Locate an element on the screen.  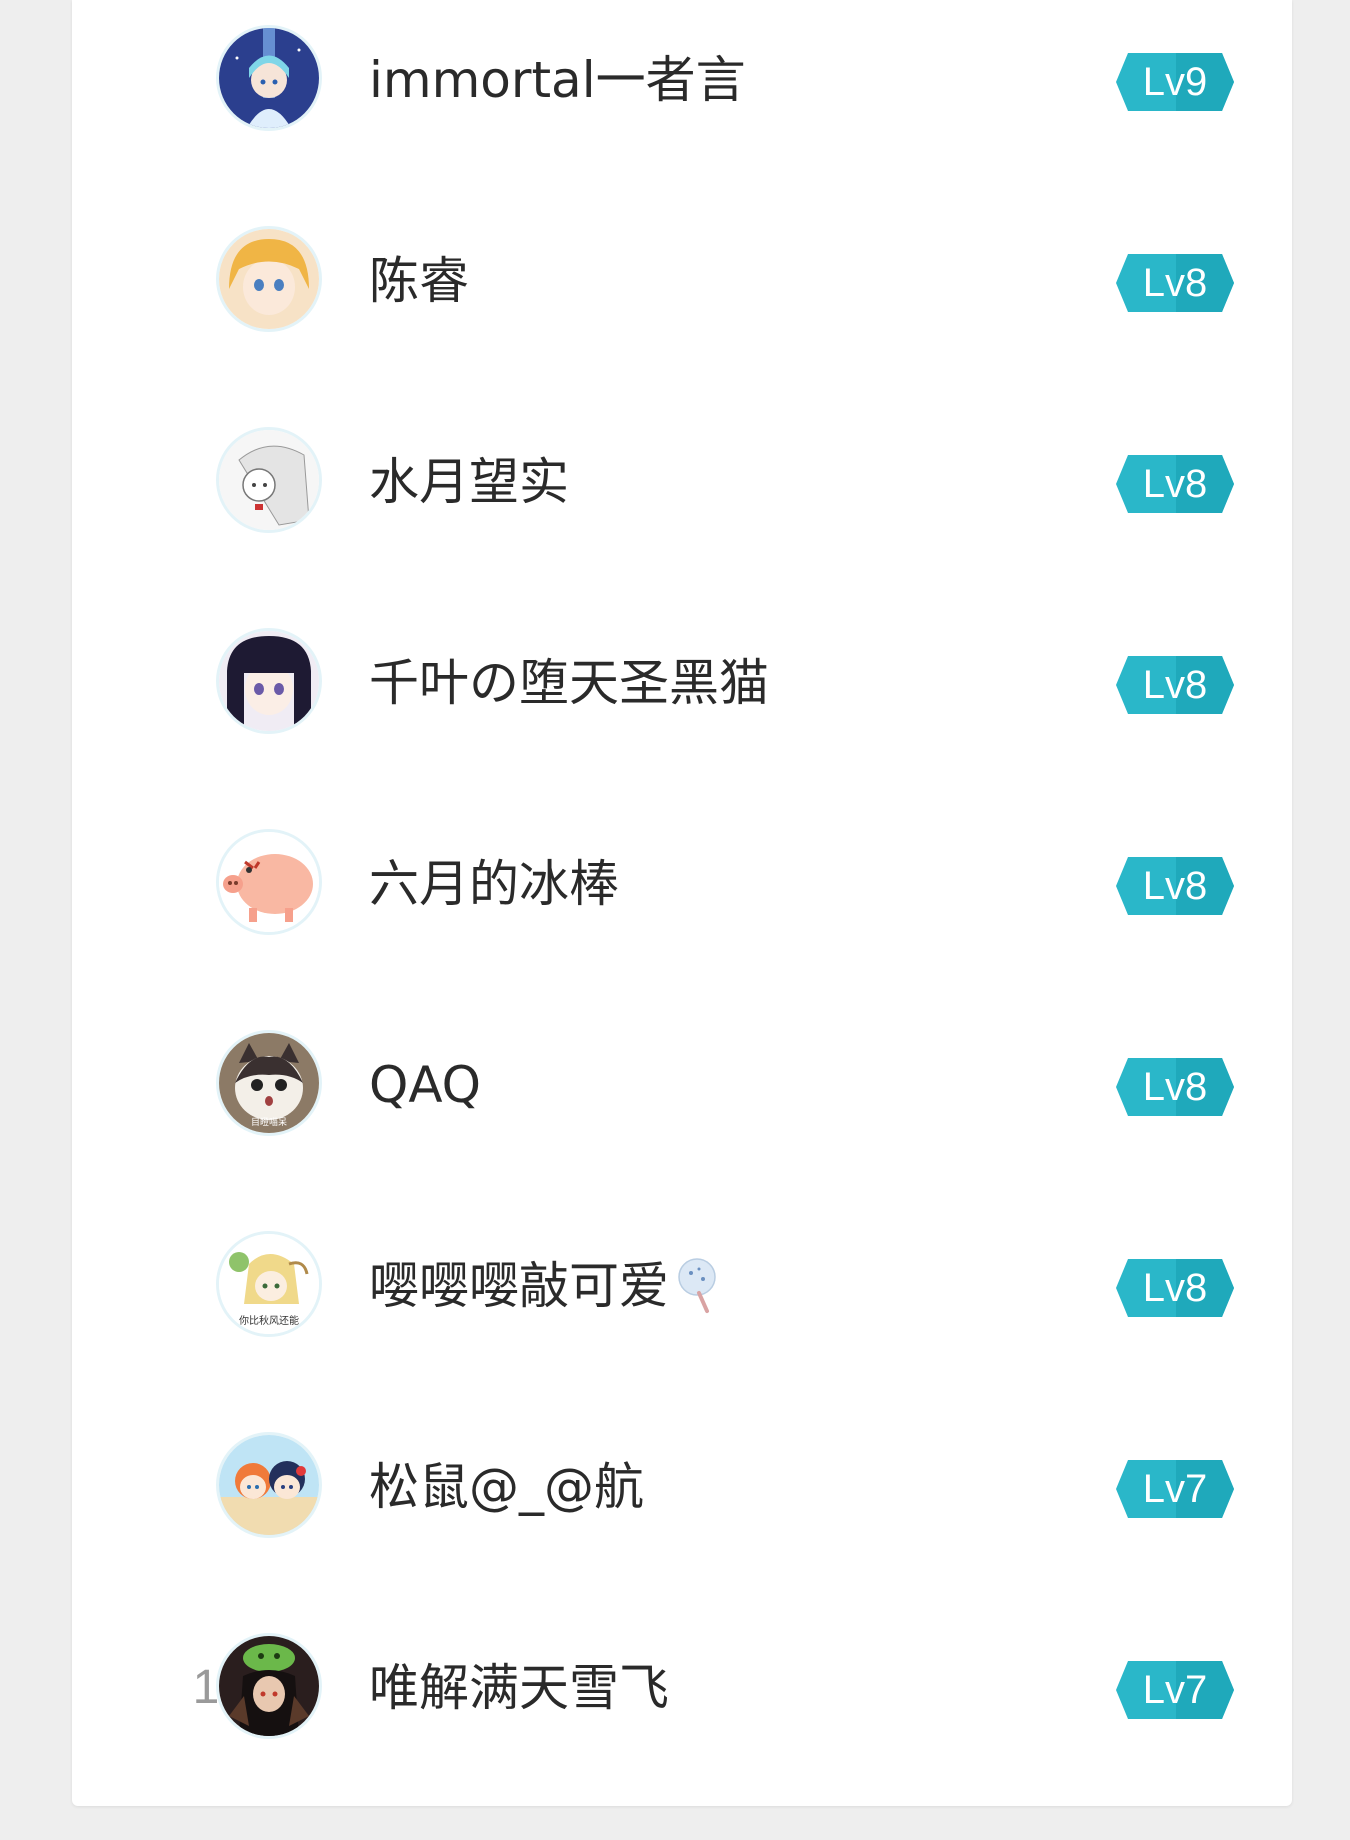
leaderboard-row: 2 immortal一者言 Lv9 is located at coordinates (682, 93).